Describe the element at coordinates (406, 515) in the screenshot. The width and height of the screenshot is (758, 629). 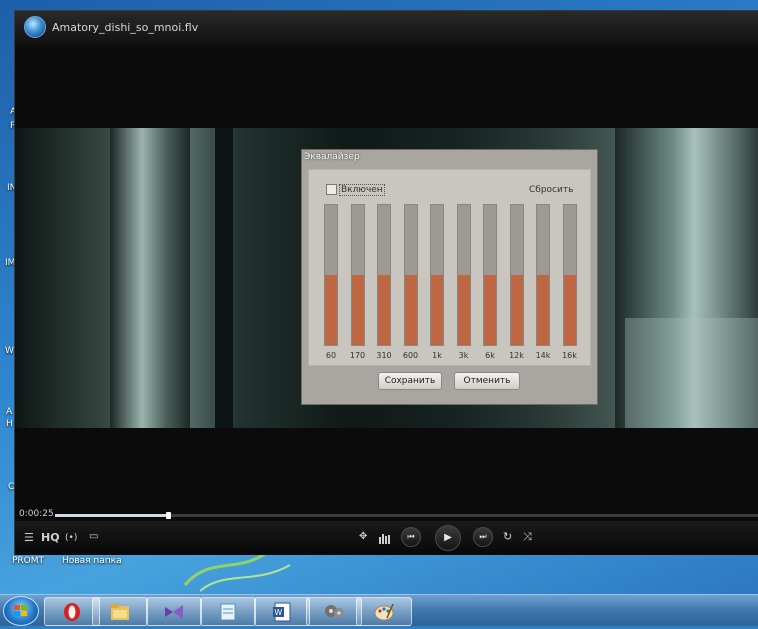
I see `seek-bar` at that location.